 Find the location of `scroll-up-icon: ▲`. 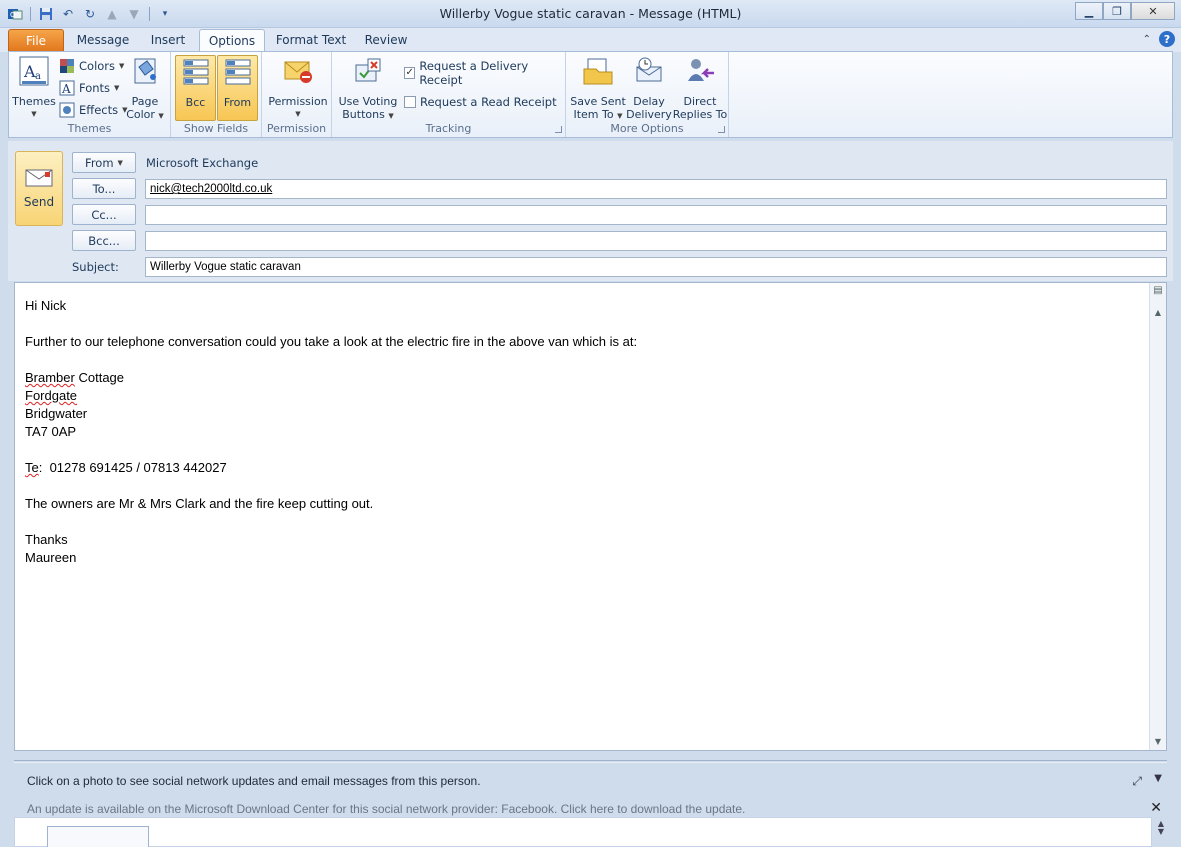

scroll-up-icon: ▲ is located at coordinates (1158, 313).